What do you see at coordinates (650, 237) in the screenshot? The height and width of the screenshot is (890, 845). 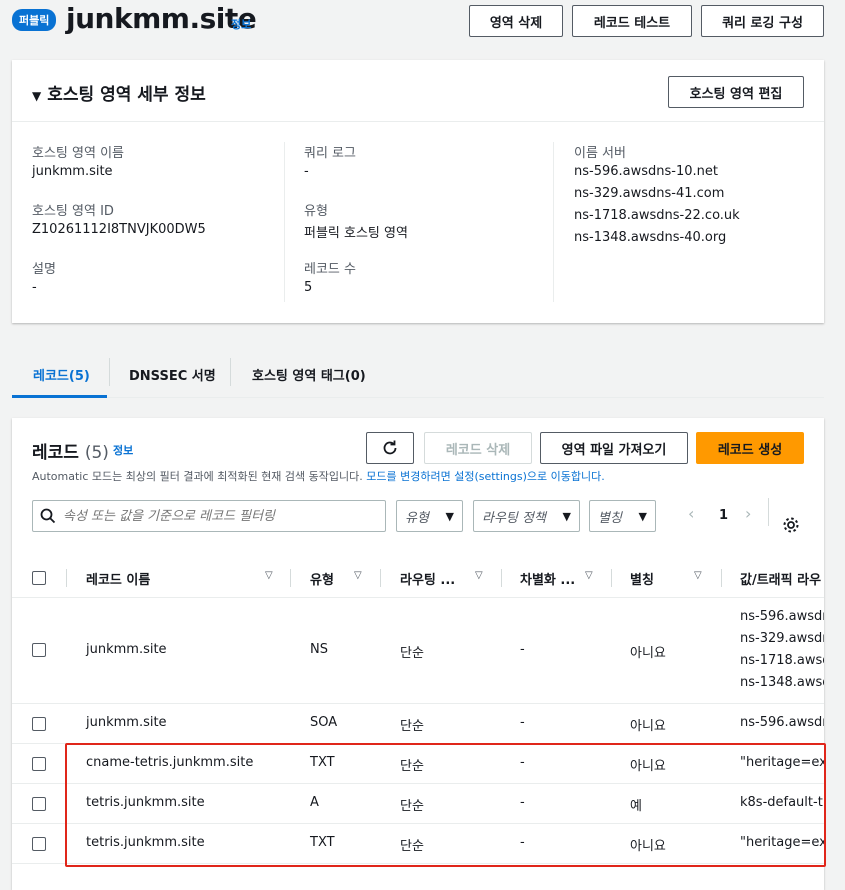 I see `name-server: ns-1348.awsdns-40.org` at bounding box center [650, 237].